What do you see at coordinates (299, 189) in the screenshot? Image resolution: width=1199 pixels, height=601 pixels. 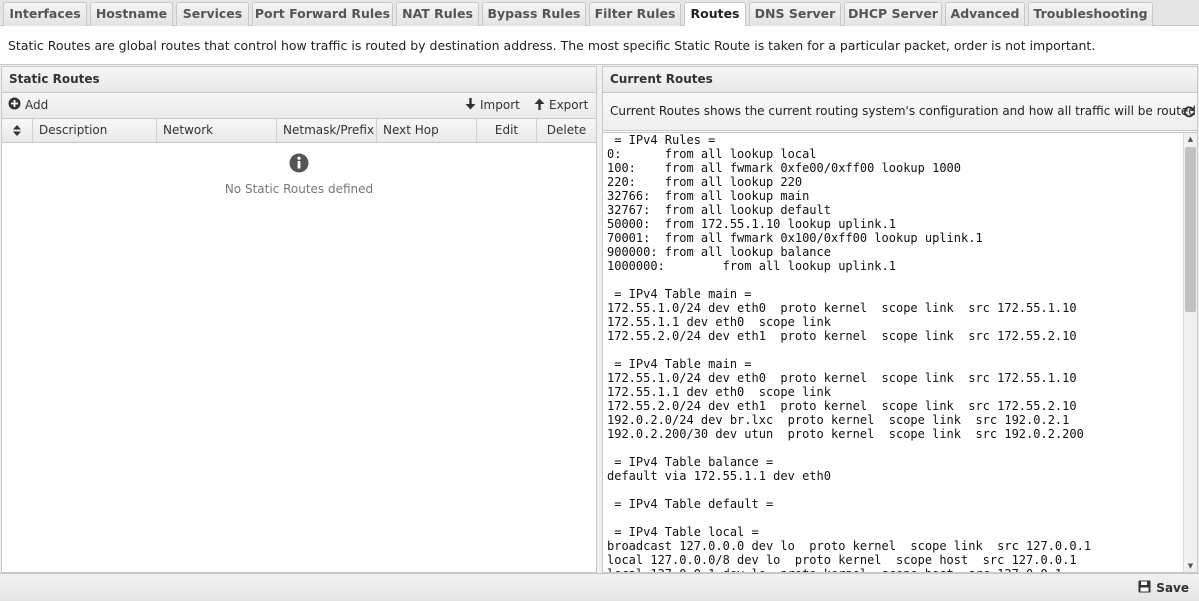 I see `empty-message: No Static Routes defined` at bounding box center [299, 189].